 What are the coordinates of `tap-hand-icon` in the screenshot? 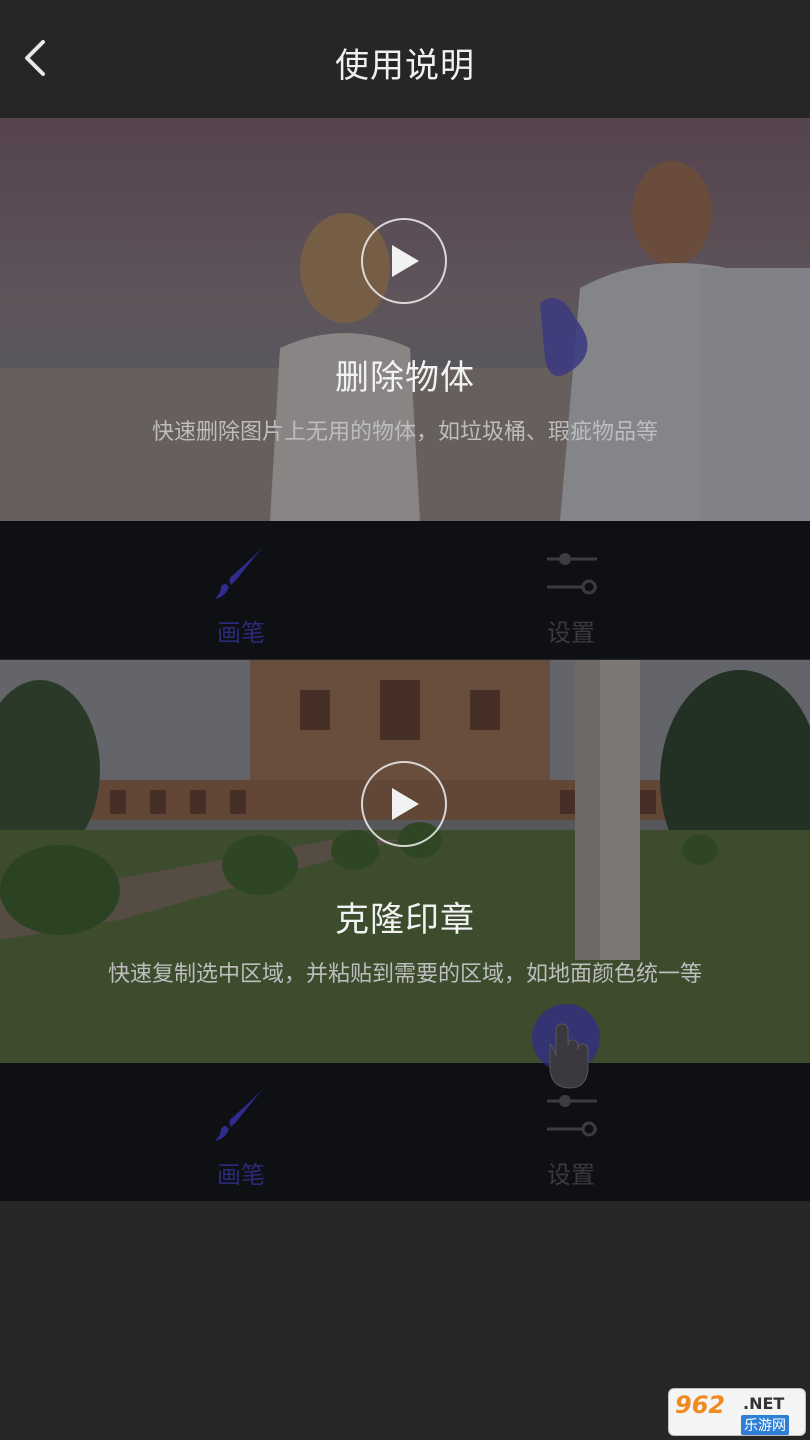 It's located at (566, 1046).